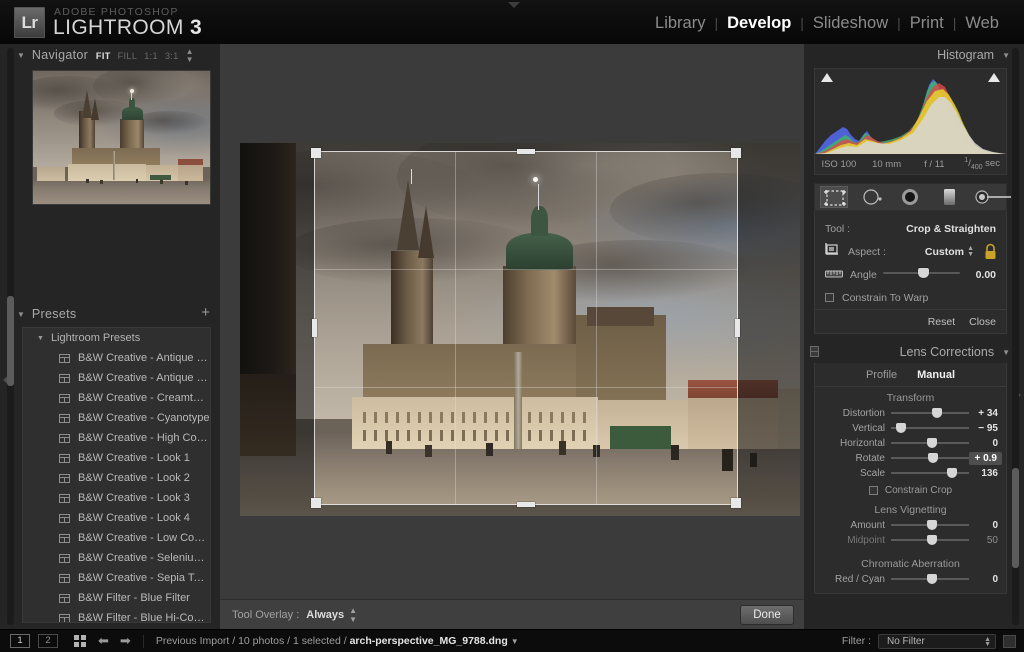  Describe the element at coordinates (116, 438) in the screenshot. I see `preset-item: B&W Creative - High Contrast` at that location.